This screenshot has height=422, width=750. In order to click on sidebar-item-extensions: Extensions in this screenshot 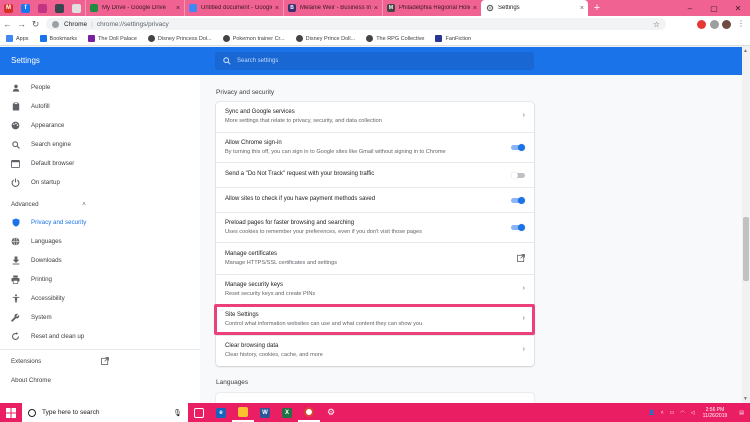, I will do `click(26, 361)`.